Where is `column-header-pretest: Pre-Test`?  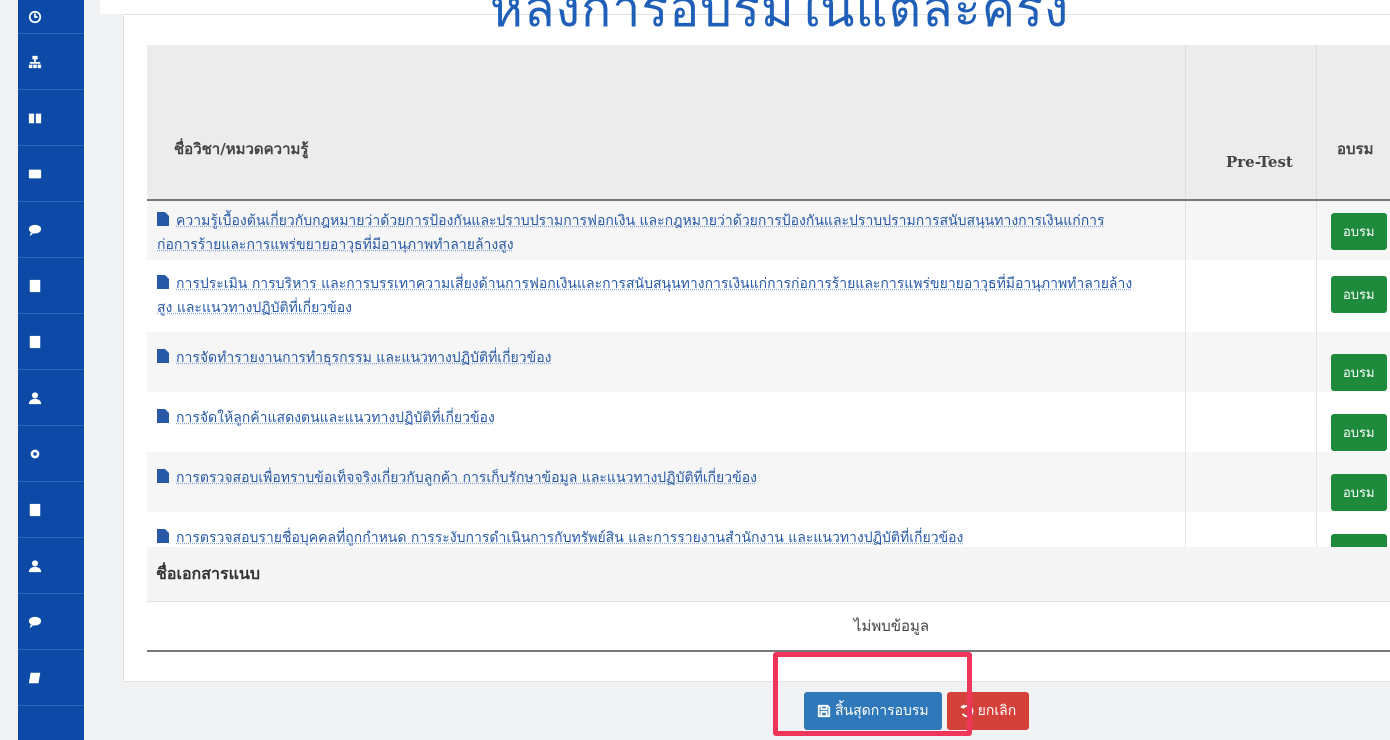
column-header-pretest: Pre-Test is located at coordinates (1251, 123).